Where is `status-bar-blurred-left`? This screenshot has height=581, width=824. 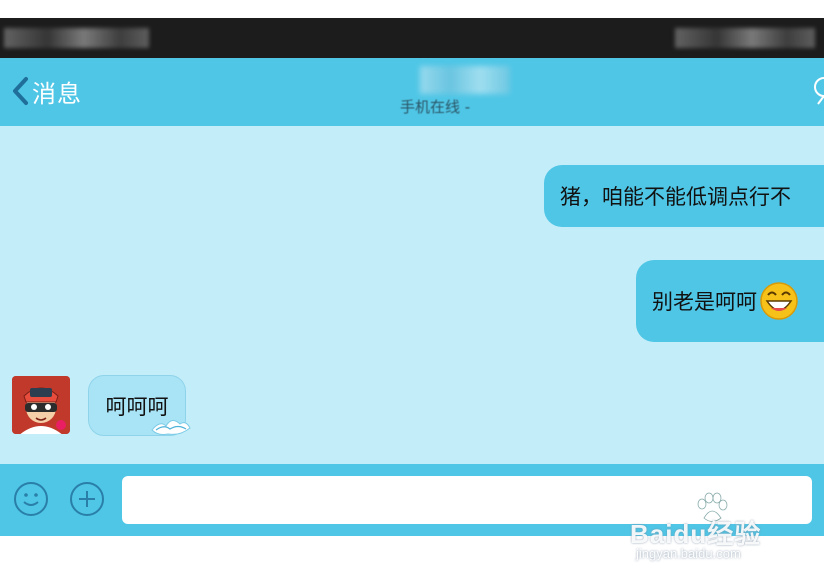 status-bar-blurred-left is located at coordinates (76, 38).